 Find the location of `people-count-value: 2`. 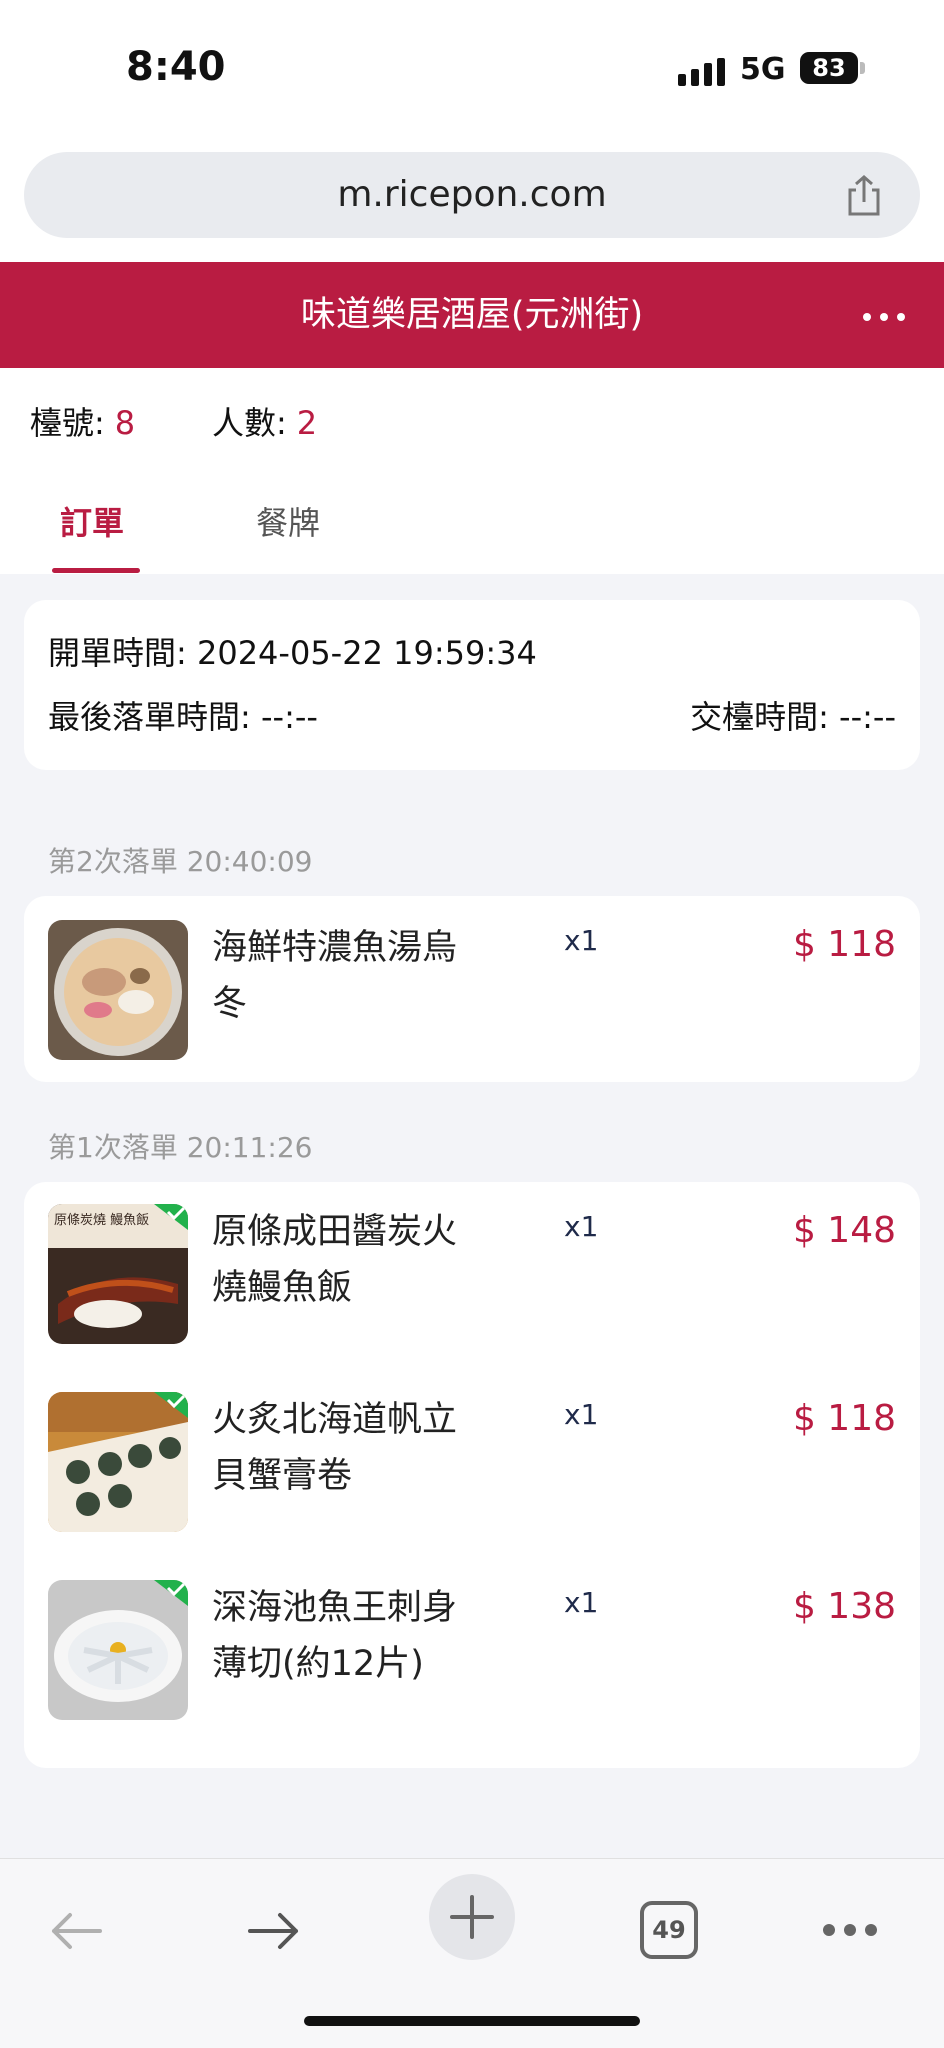

people-count-value: 2 is located at coordinates (307, 423).